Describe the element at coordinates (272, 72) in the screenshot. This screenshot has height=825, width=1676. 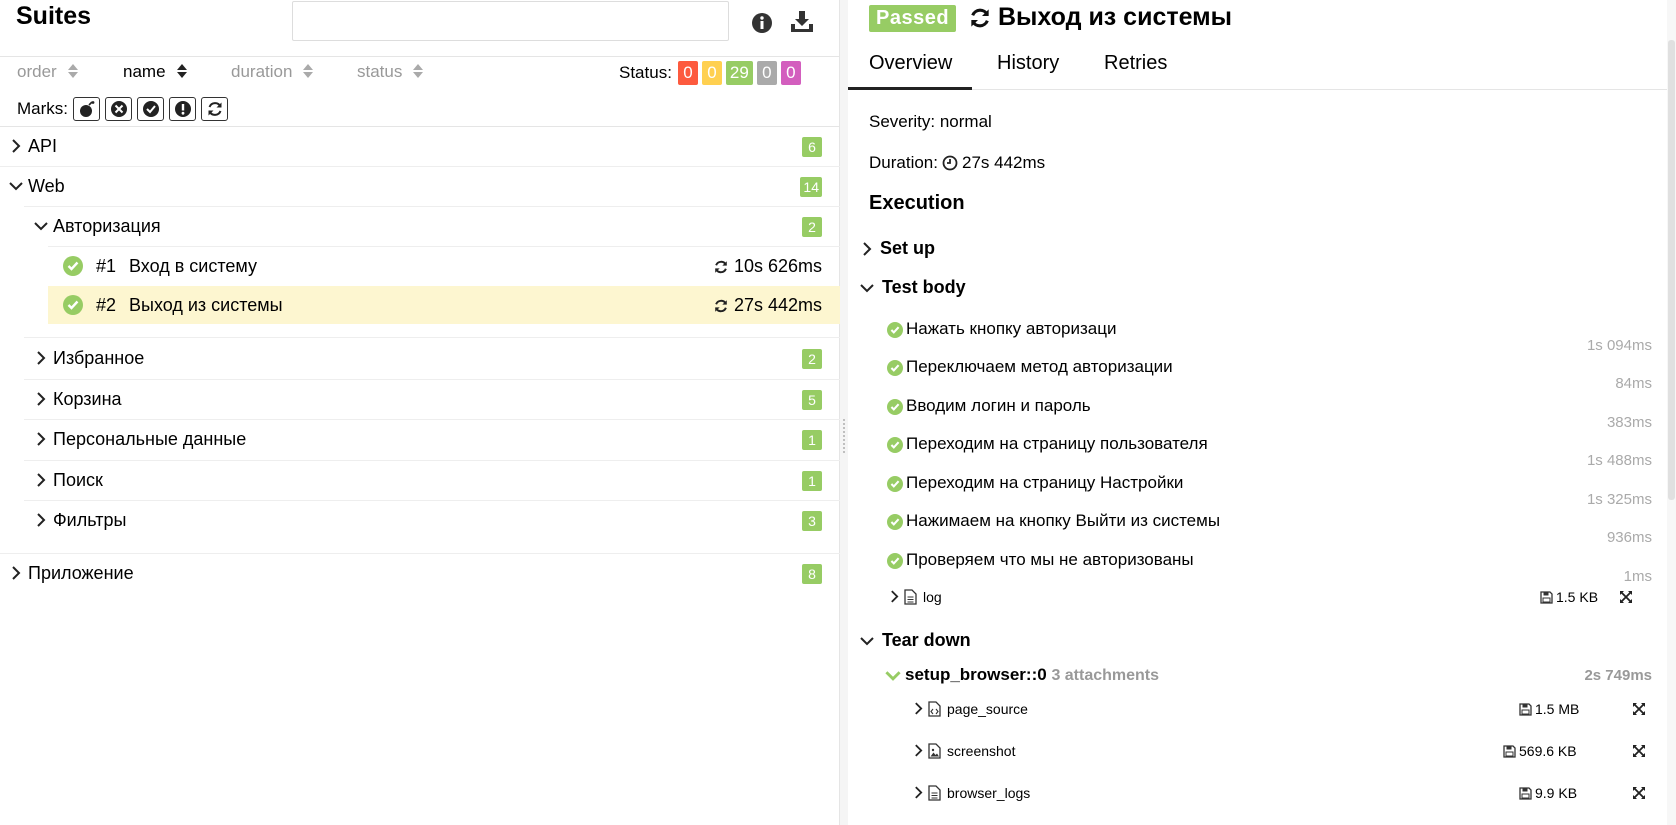
I see `sort-duration: duration` at that location.